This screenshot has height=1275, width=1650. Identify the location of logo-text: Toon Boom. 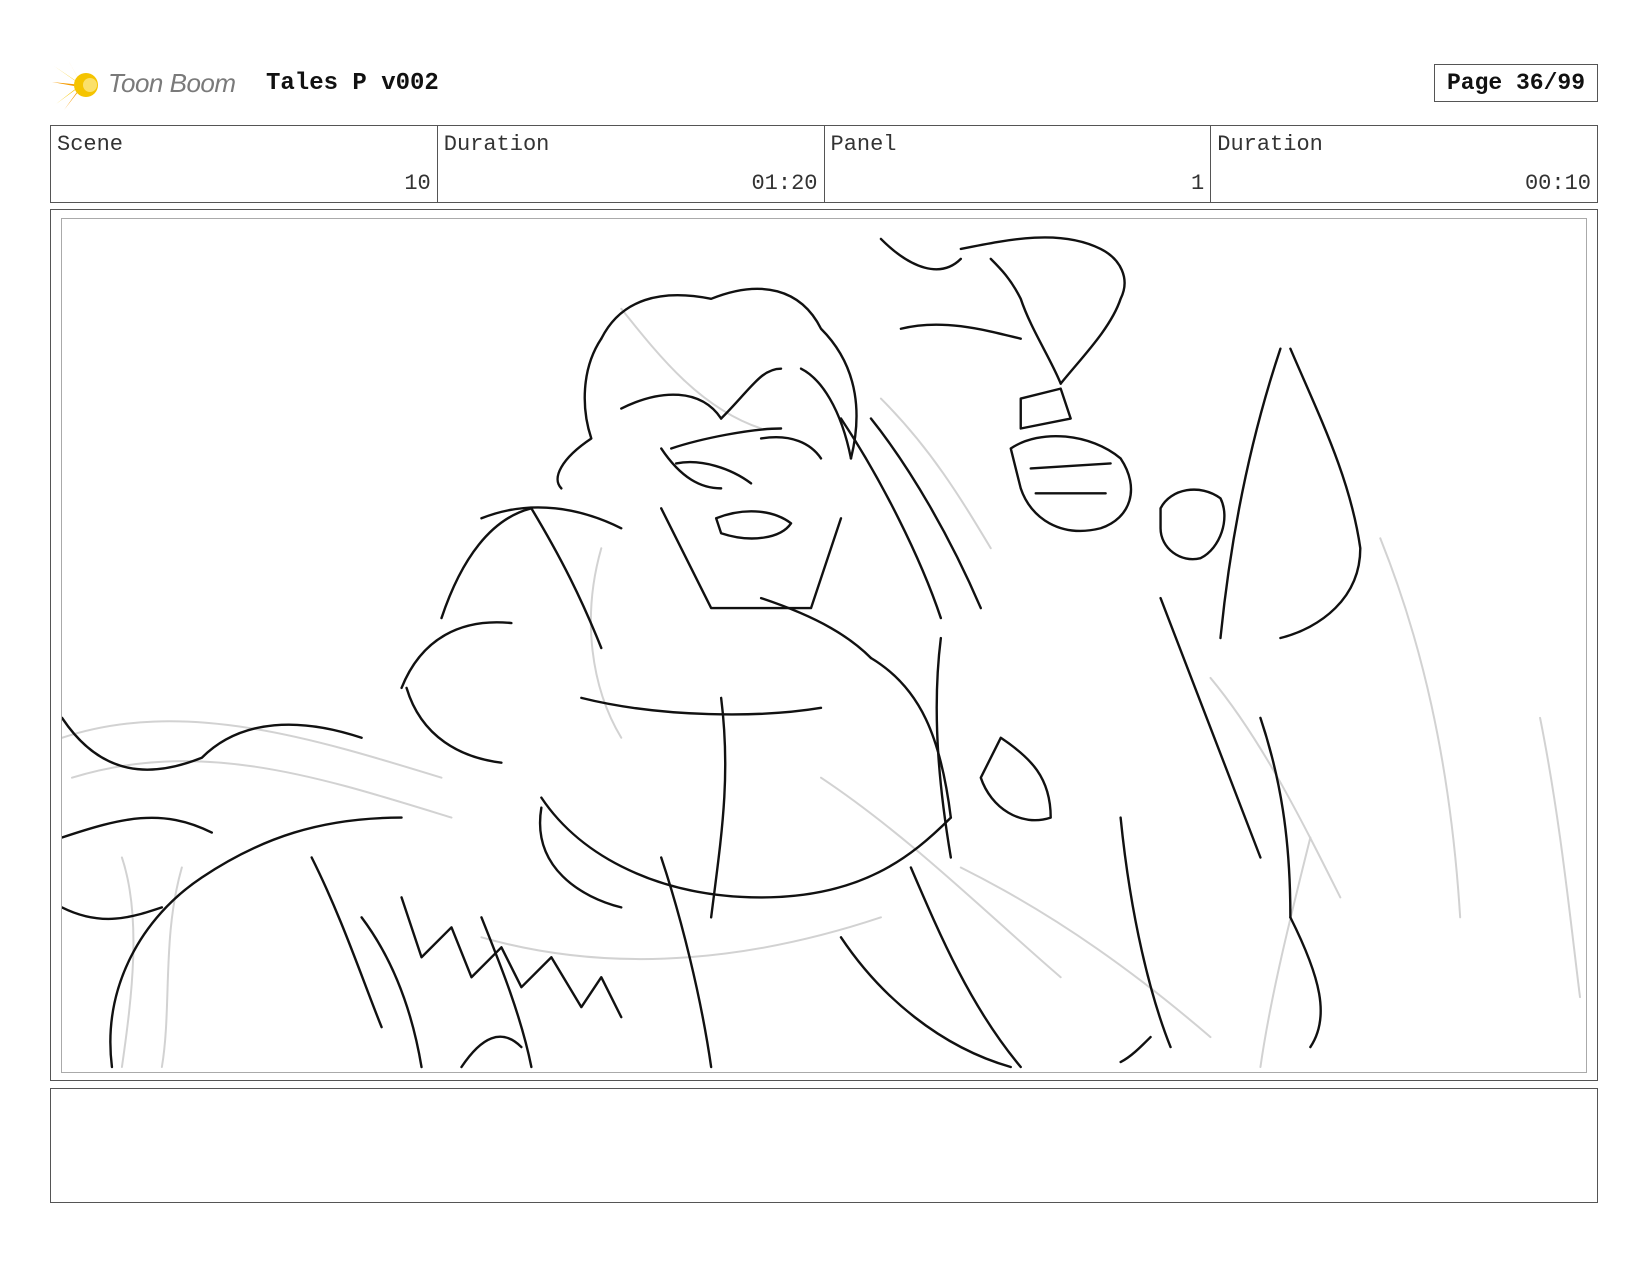
(172, 83).